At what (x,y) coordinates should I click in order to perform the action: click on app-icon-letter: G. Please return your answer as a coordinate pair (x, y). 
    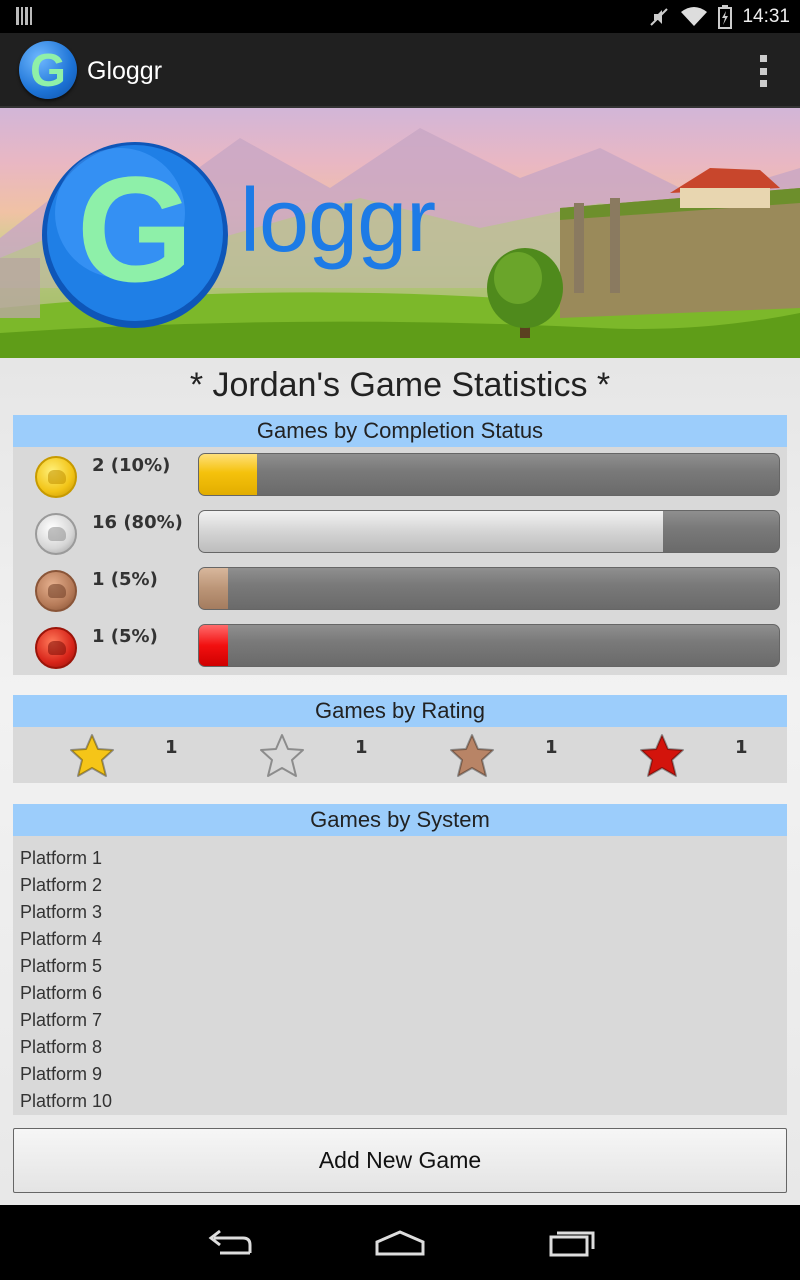
    Looking at the image, I should click on (48, 70).